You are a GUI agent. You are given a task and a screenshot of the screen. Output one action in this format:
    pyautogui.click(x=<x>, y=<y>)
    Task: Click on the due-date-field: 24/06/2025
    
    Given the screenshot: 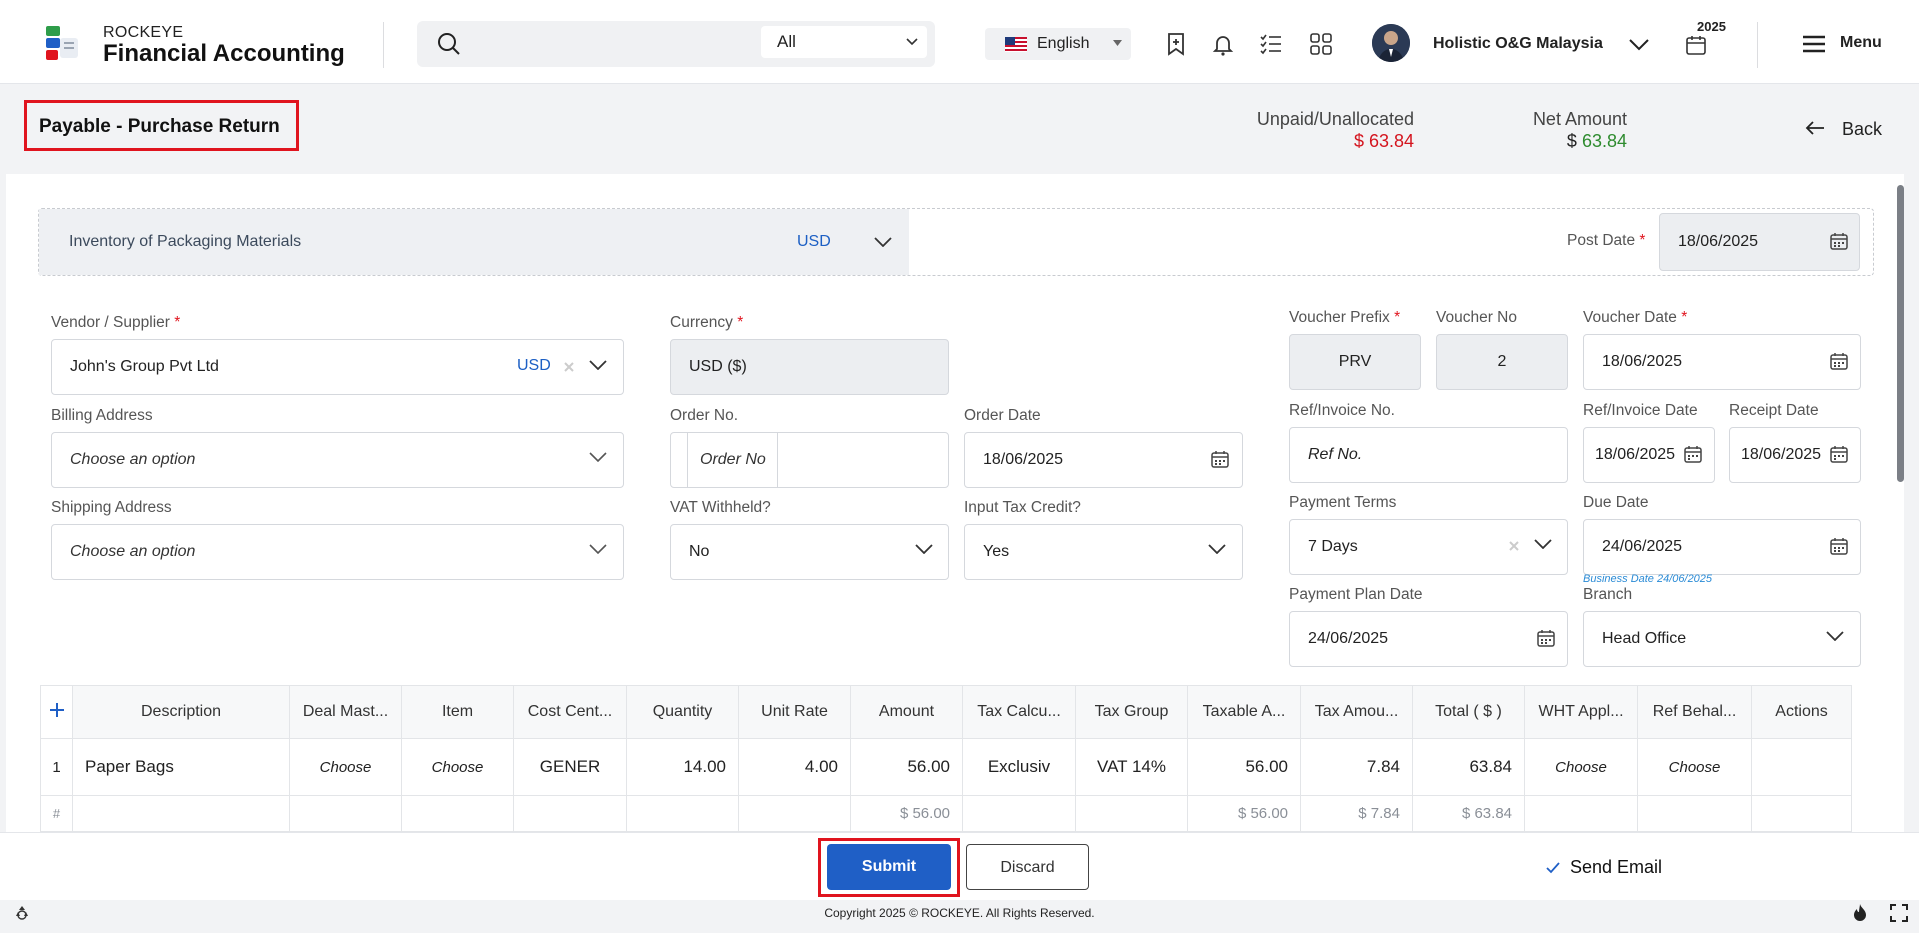 What is the action you would take?
    pyautogui.click(x=1722, y=547)
    